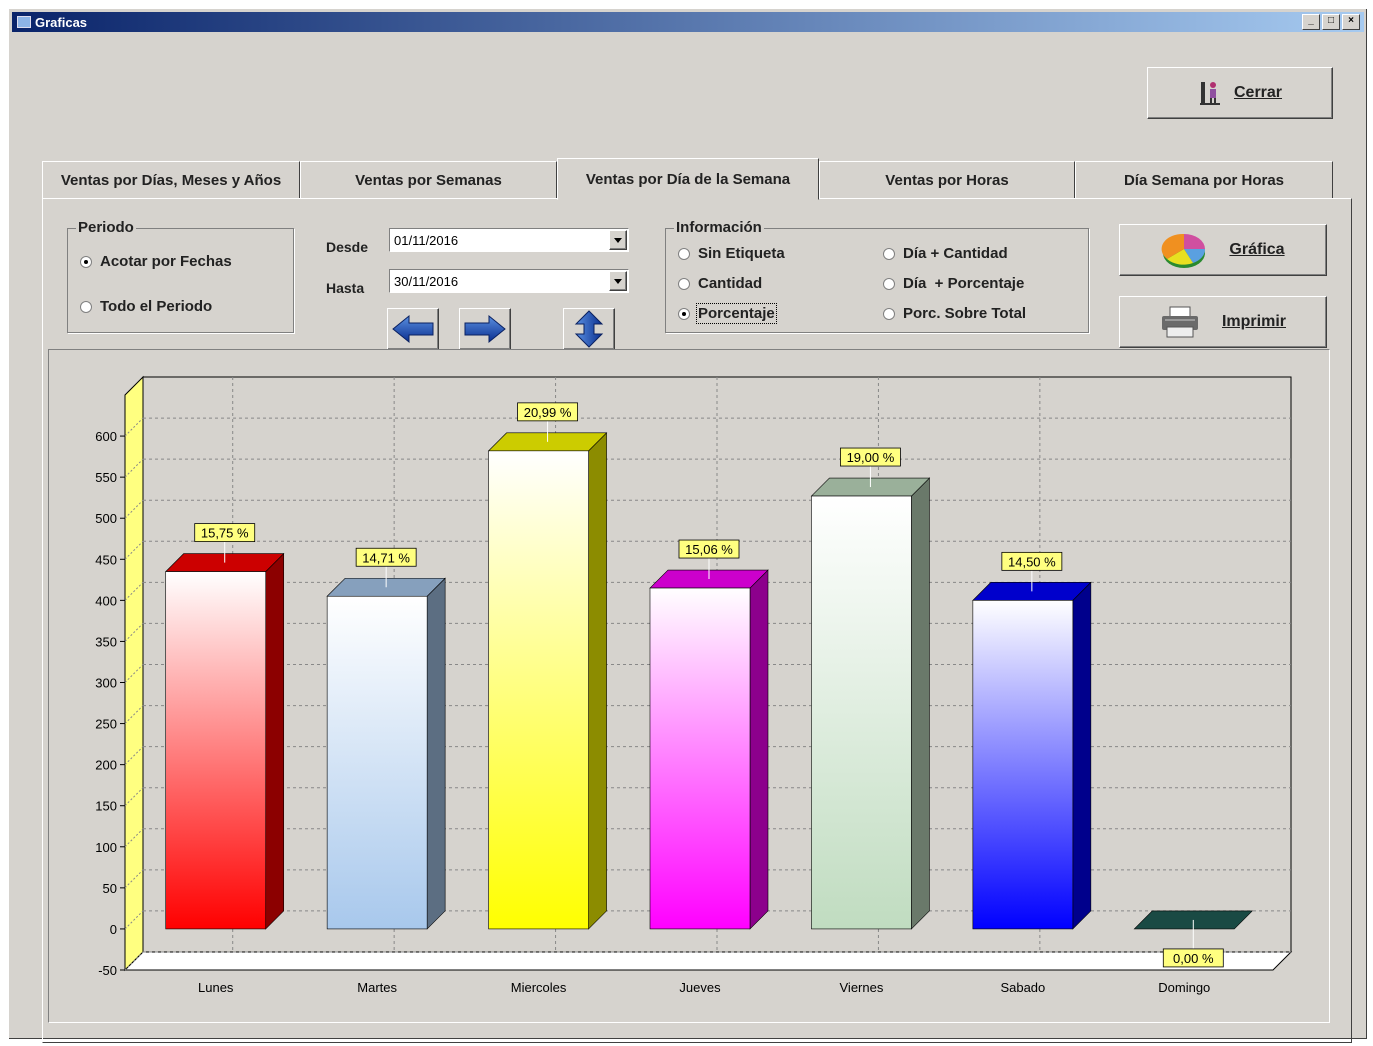 This screenshot has height=1046, width=1373. Describe the element at coordinates (1223, 250) in the screenshot. I see `chart-button: Gráfica` at that location.